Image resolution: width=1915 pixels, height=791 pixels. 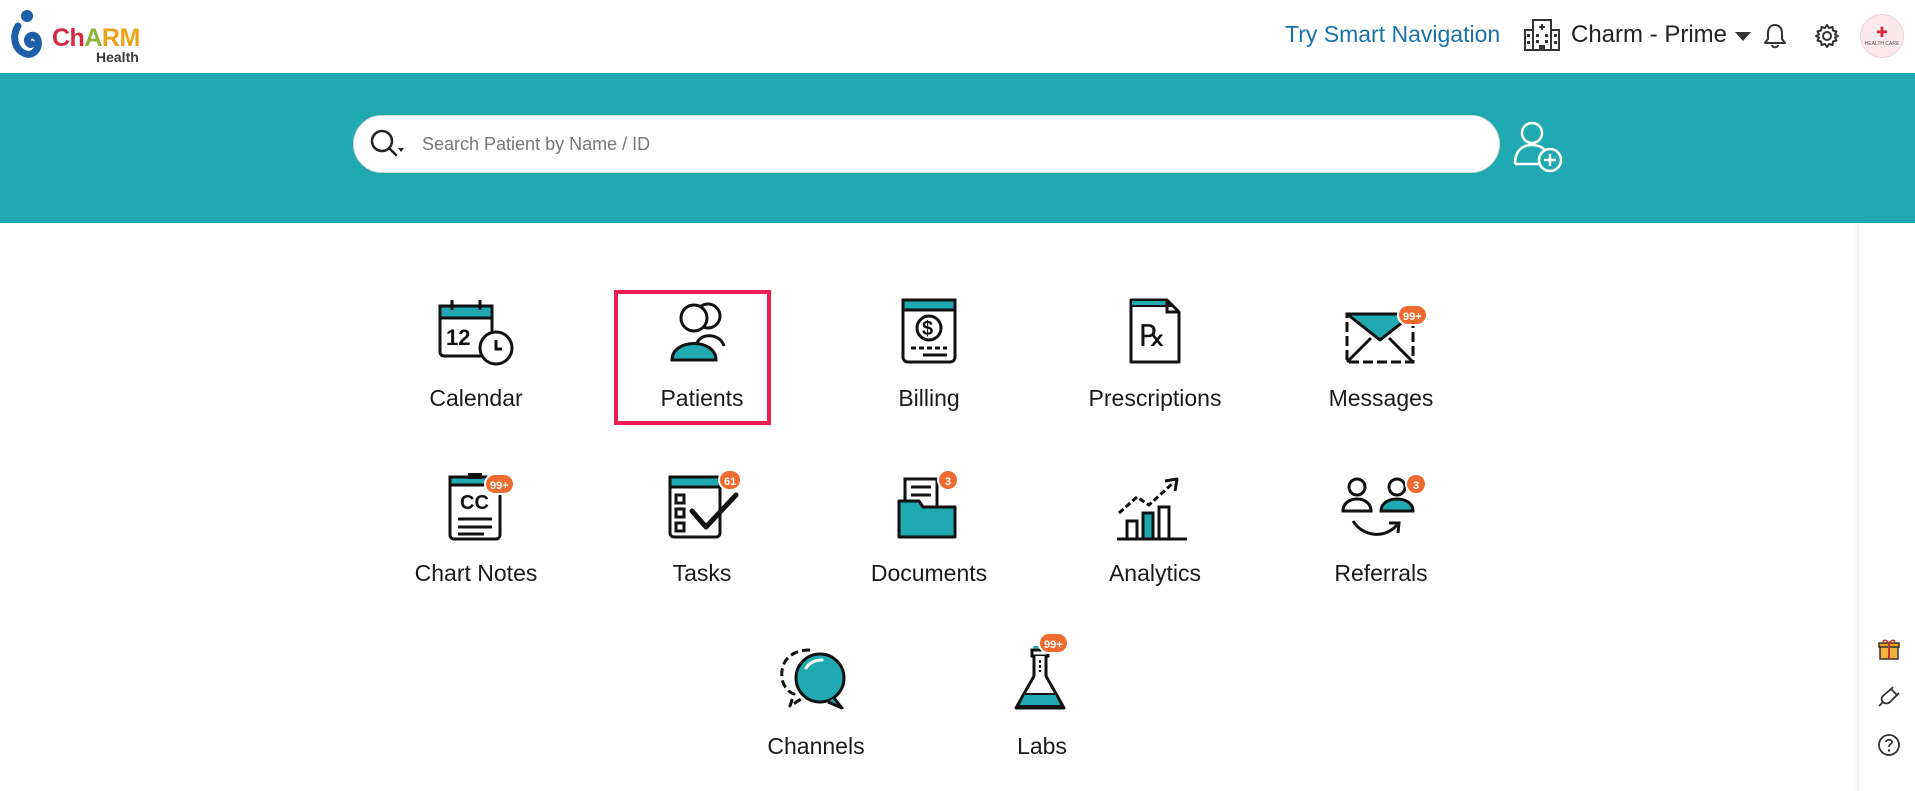 I want to click on channels-icon, so click(x=813, y=679).